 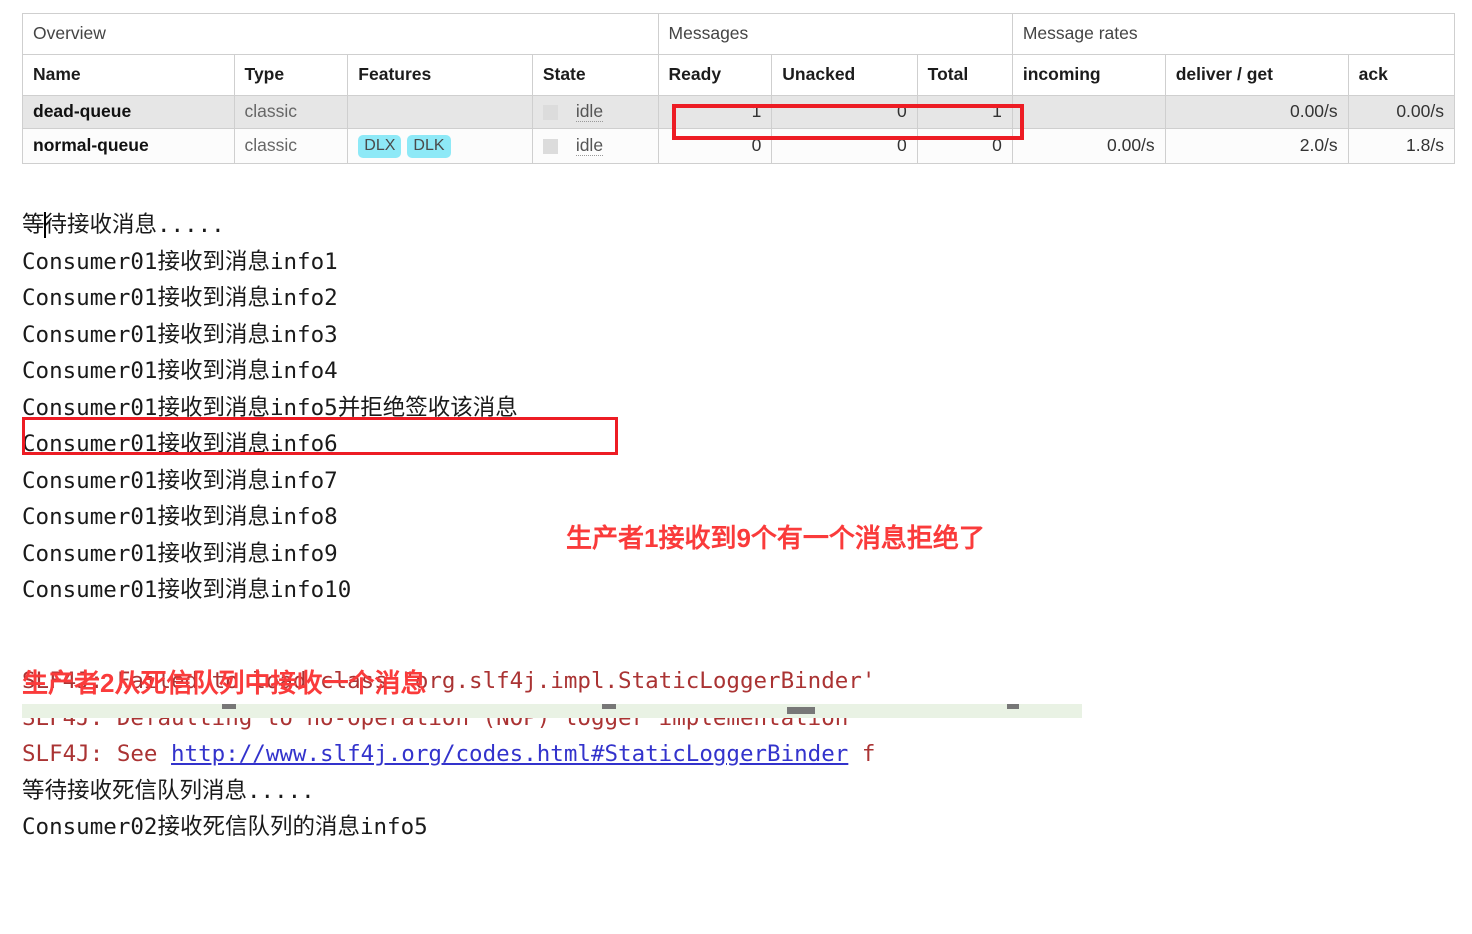 I want to click on log-line: Consumer01接收到消息info7, so click(x=180, y=480).